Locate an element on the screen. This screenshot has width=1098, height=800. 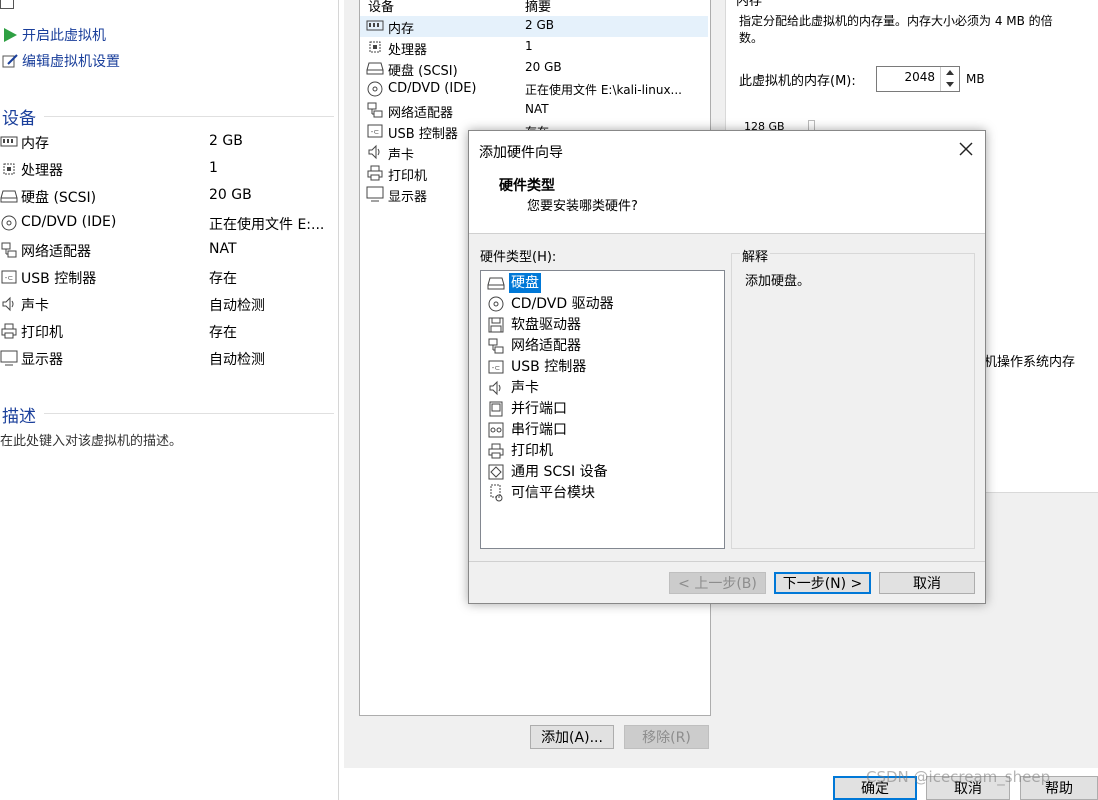
memory-size-value: 2048 is located at coordinates (919, 77).